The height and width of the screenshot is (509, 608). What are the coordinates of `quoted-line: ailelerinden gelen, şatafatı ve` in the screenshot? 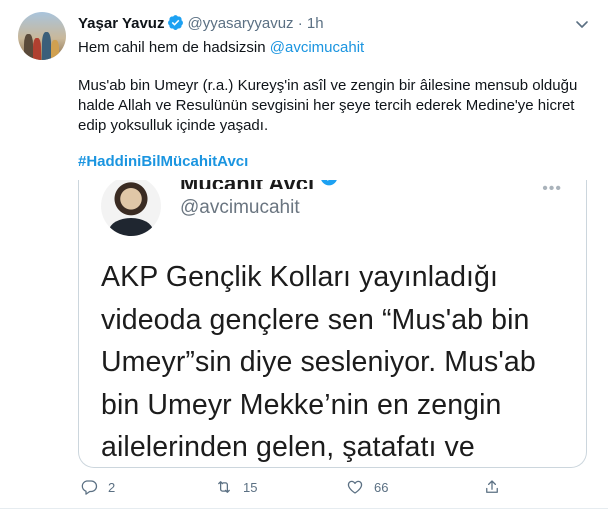 It's located at (288, 447).